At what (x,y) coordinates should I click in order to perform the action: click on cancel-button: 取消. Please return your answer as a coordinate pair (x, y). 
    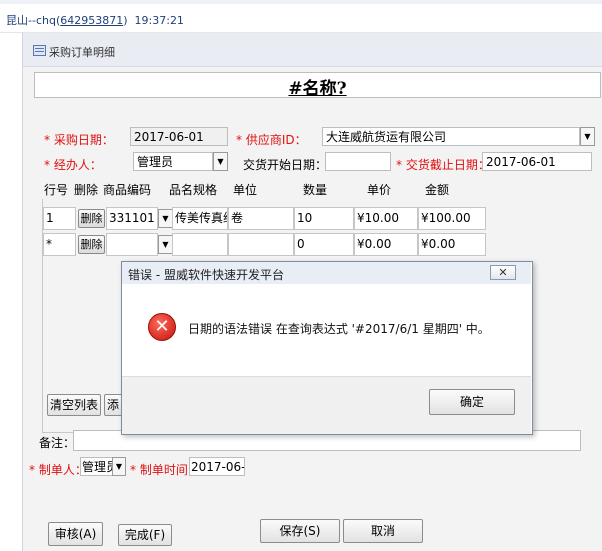
    Looking at the image, I should click on (383, 531).